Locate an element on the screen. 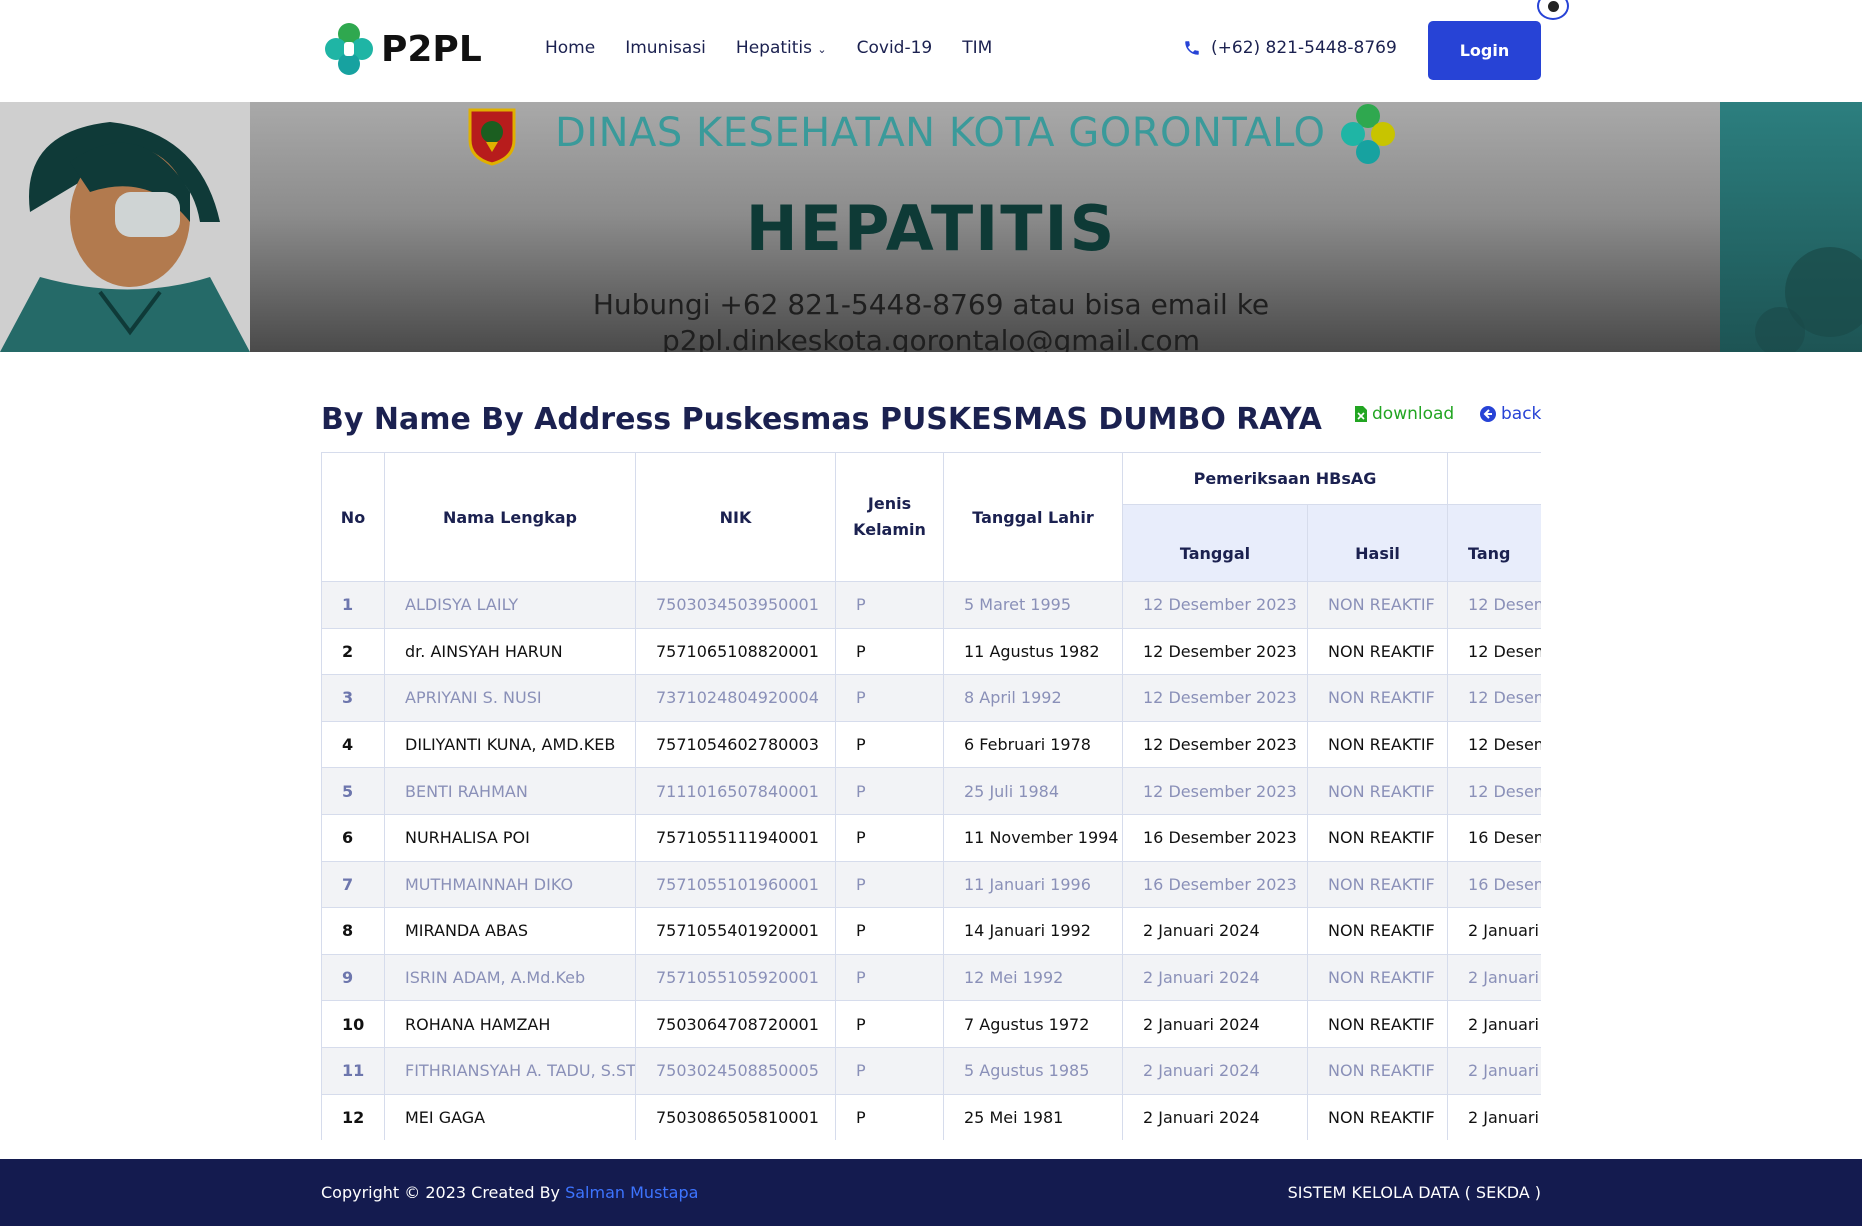 The height and width of the screenshot is (1226, 1862). cell-lahir: 25 Juli 1984 is located at coordinates (1033, 791).